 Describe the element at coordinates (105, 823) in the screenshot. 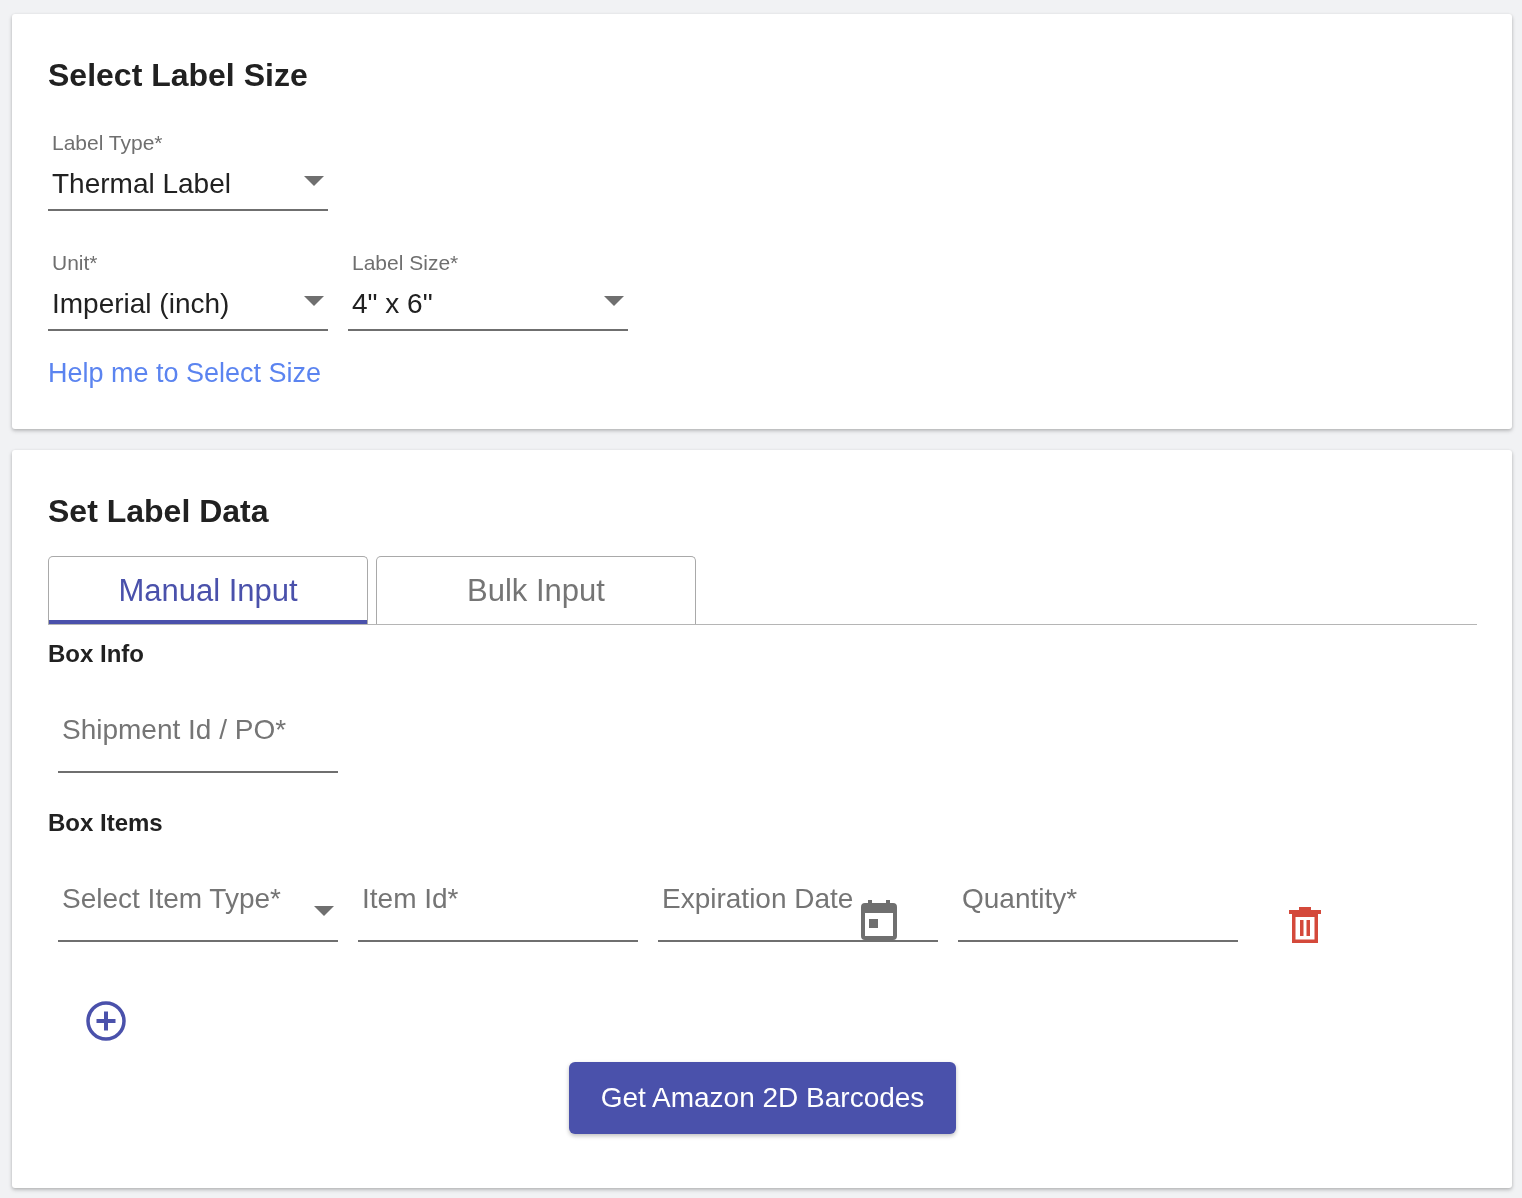

I see `section-heading: Box Items` at that location.